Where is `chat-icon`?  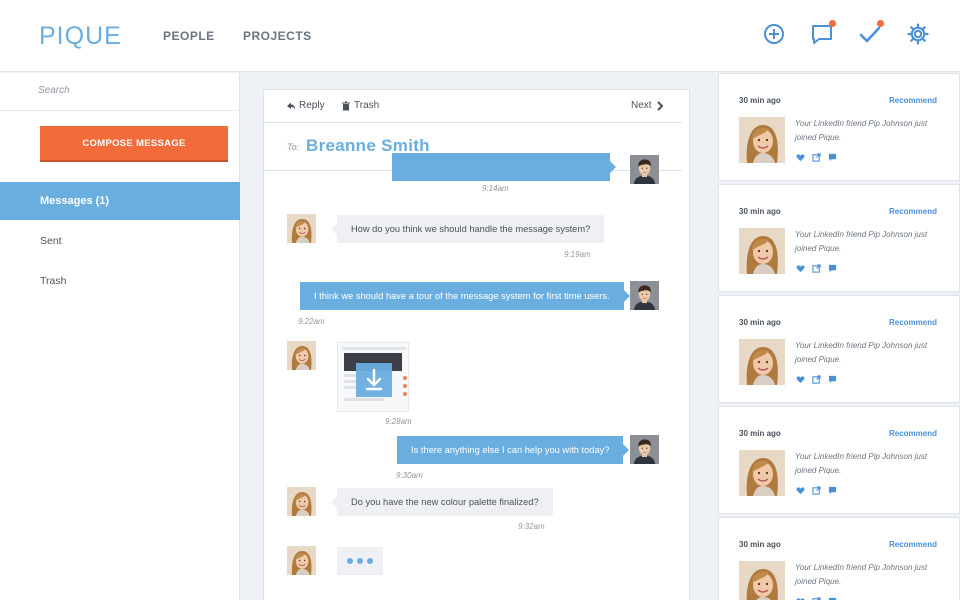
chat-icon is located at coordinates (823, 33).